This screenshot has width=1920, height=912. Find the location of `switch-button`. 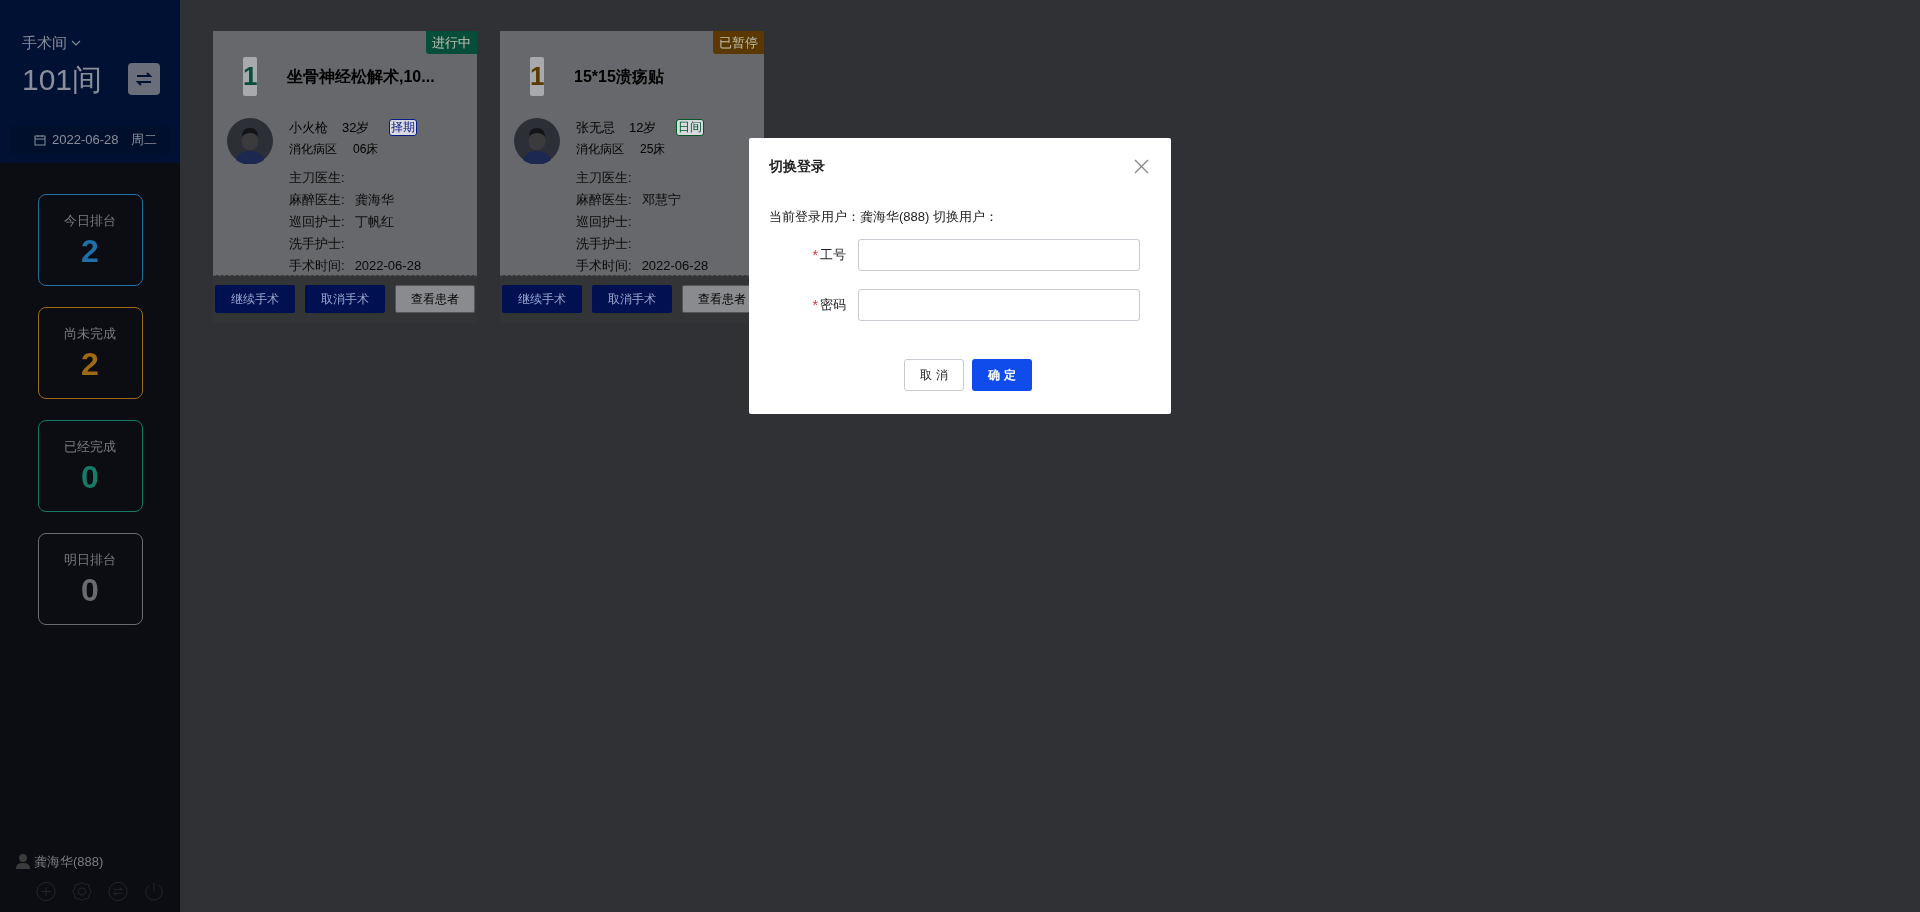

switch-button is located at coordinates (144, 79).